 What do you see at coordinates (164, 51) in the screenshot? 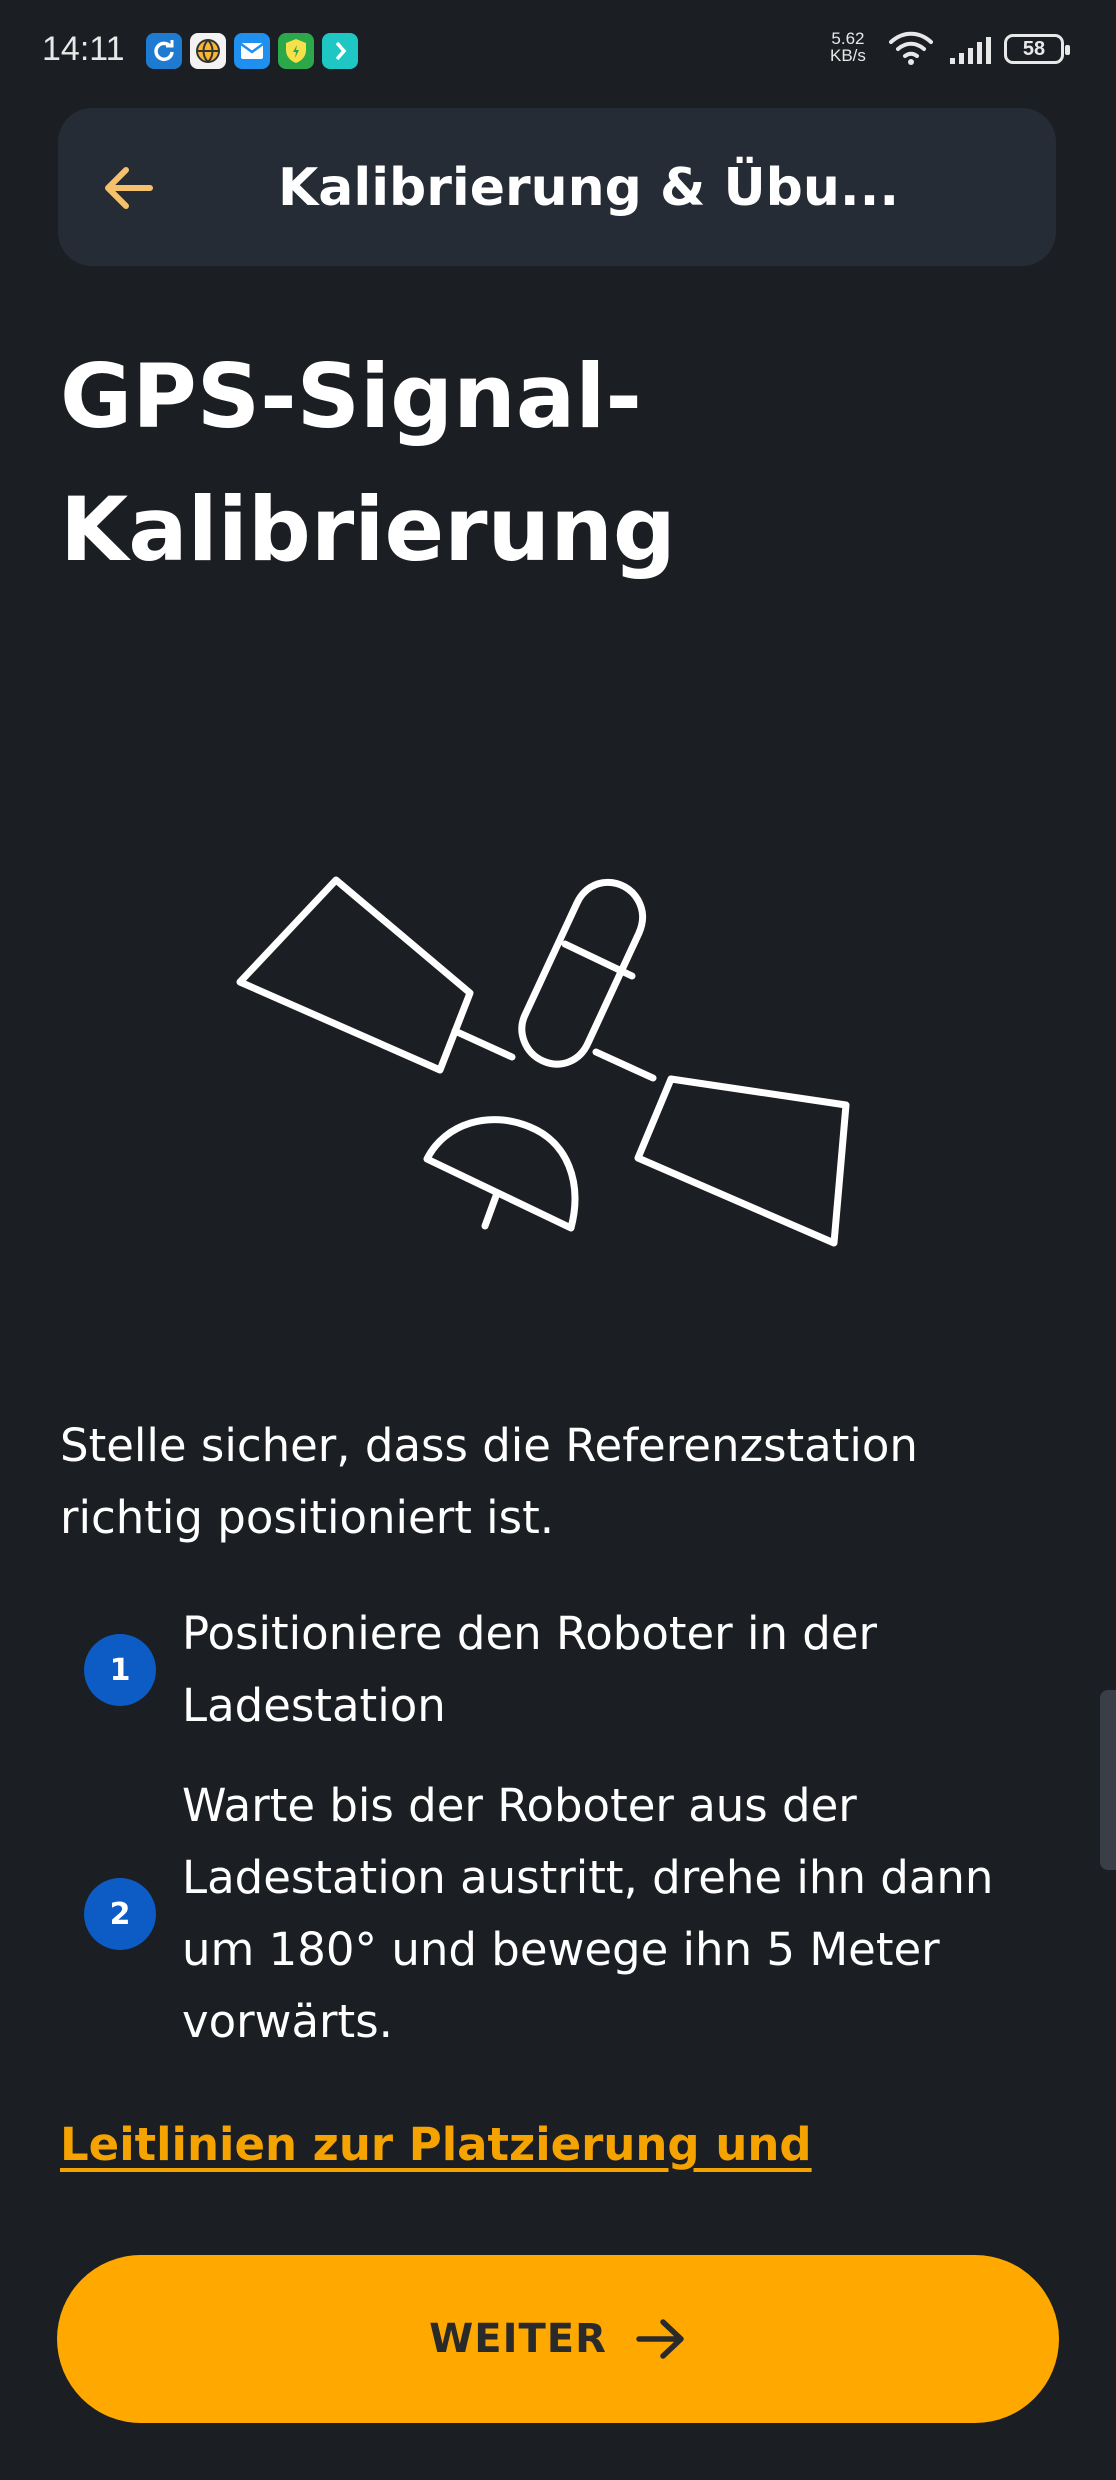
I see `sync-icon` at bounding box center [164, 51].